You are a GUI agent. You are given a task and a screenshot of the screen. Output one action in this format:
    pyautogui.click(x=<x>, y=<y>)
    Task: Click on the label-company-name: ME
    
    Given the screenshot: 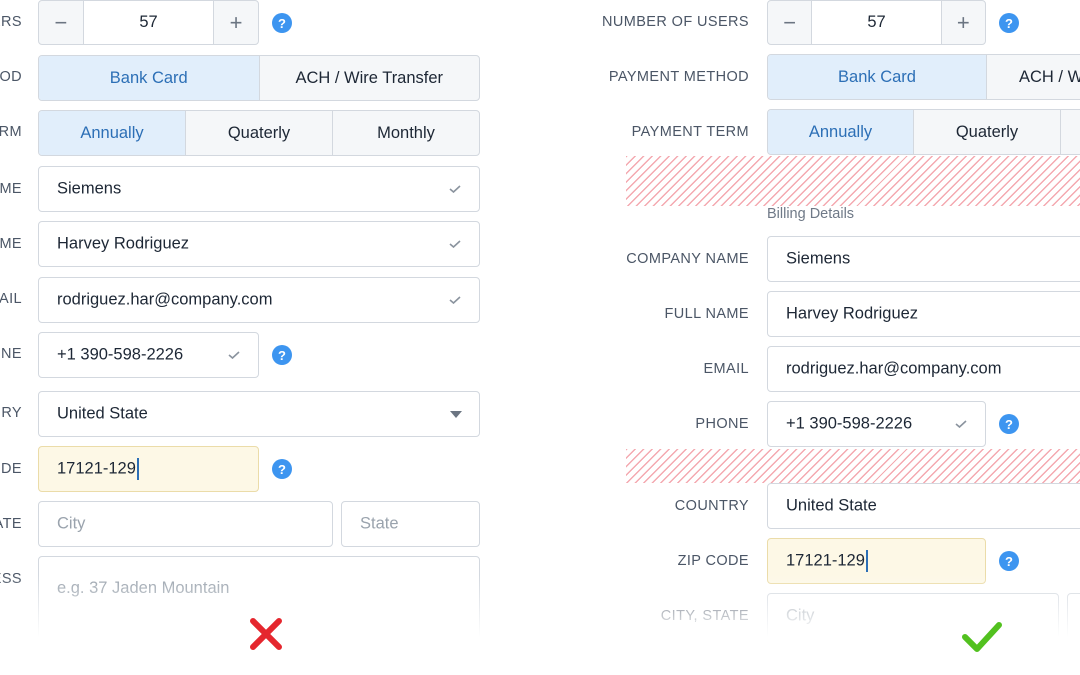 What is the action you would take?
    pyautogui.click(x=11, y=189)
    